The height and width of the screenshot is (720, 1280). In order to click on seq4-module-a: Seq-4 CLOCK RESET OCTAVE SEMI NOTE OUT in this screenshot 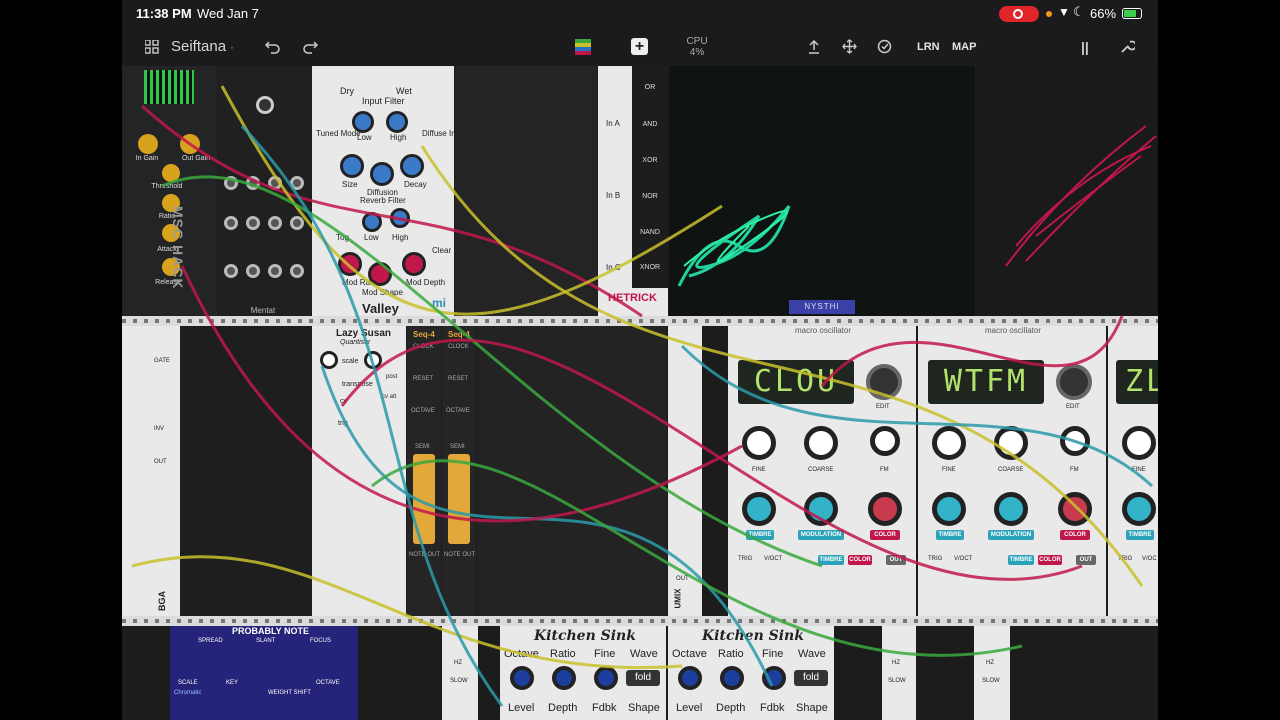, I will do `click(424, 471)`.